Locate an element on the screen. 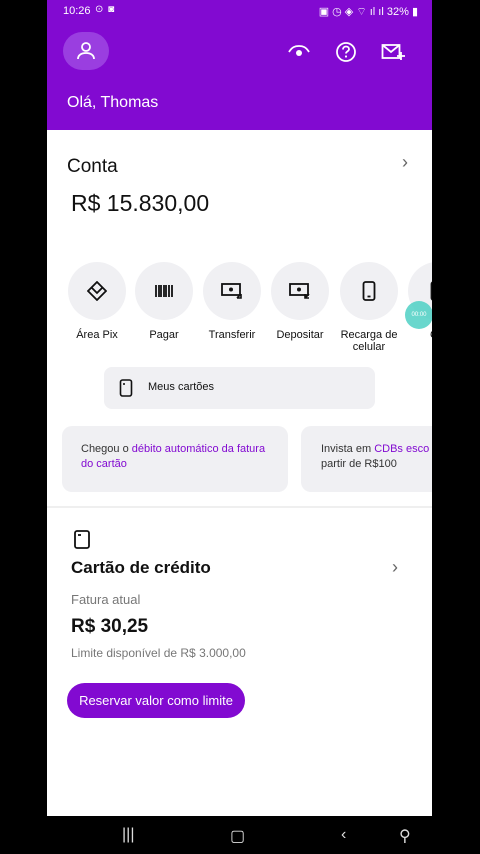 The width and height of the screenshot is (480, 854). barcode-icon is located at coordinates (164, 291).